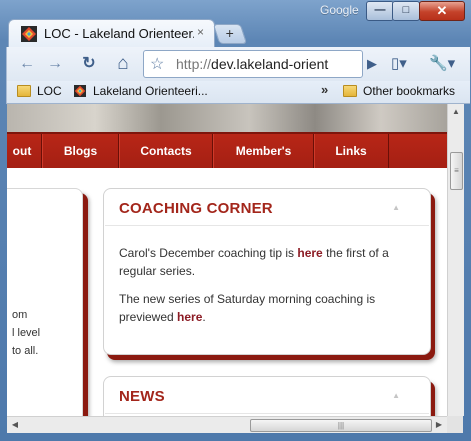  I want to click on google-profile-label: Google, so click(339, 10).